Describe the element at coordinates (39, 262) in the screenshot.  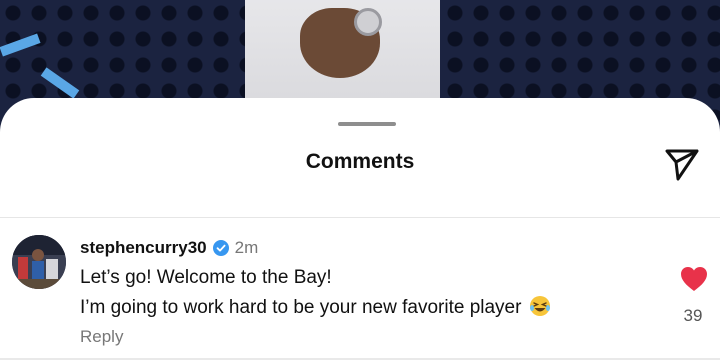
I see `avatar` at that location.